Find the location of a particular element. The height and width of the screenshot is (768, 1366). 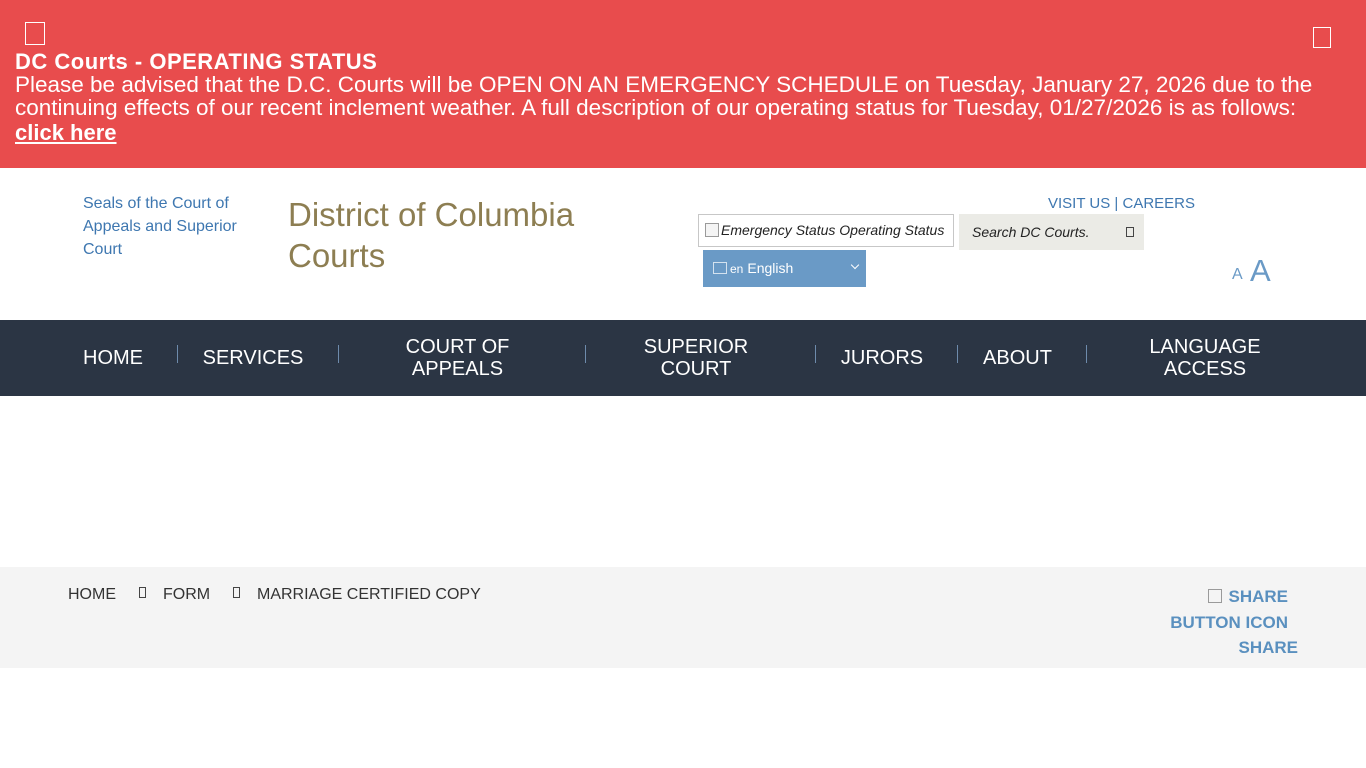

language-select: en English is located at coordinates (784, 268).